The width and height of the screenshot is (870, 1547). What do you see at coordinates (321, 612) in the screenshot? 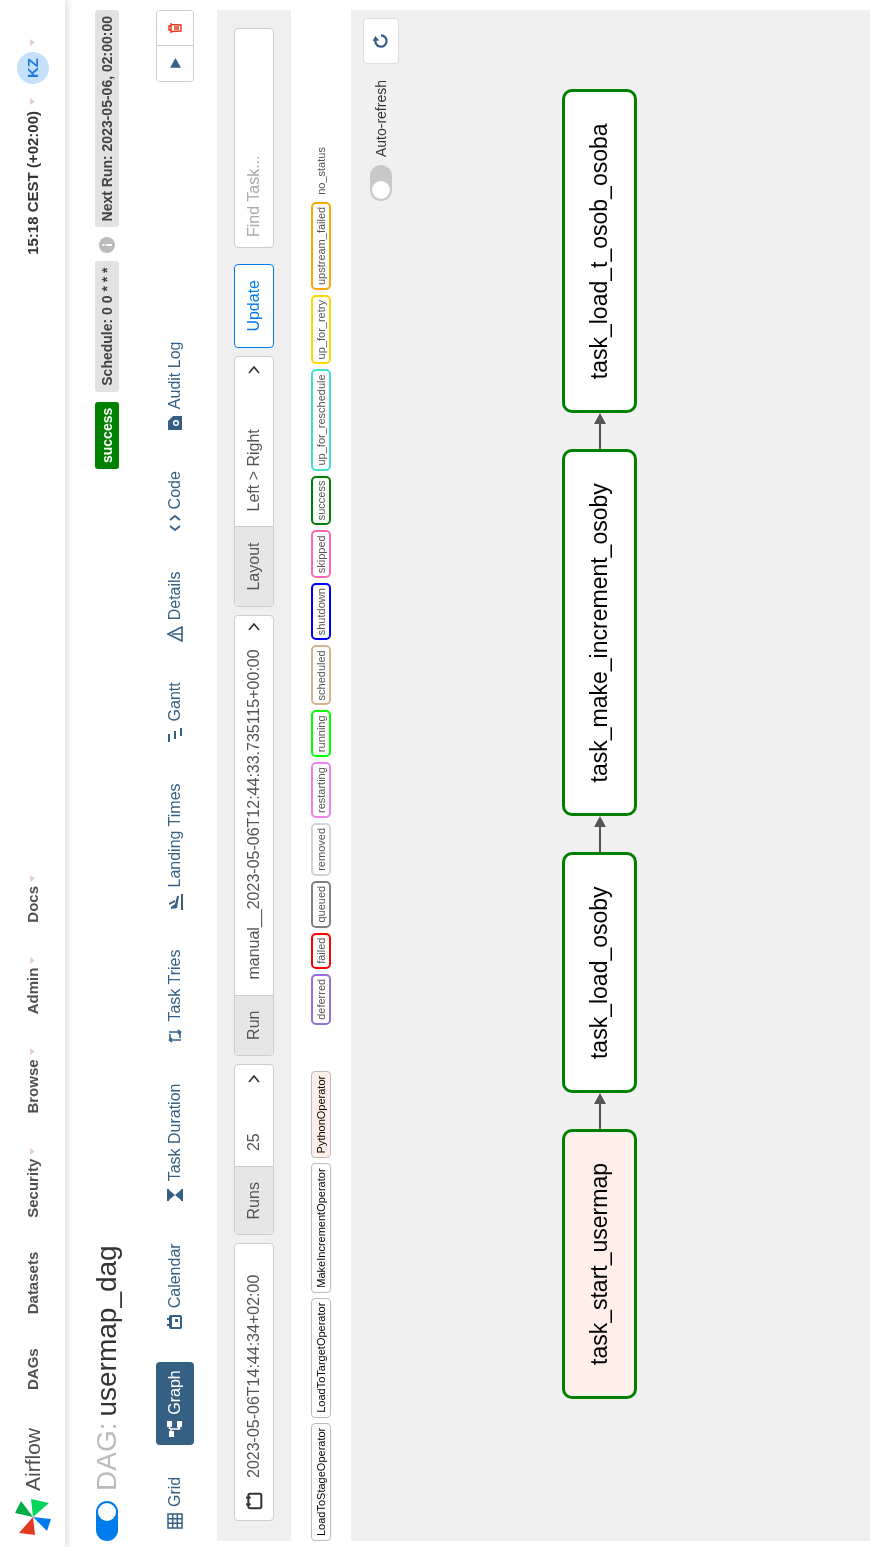
I see `state-chip: shutdown` at bounding box center [321, 612].